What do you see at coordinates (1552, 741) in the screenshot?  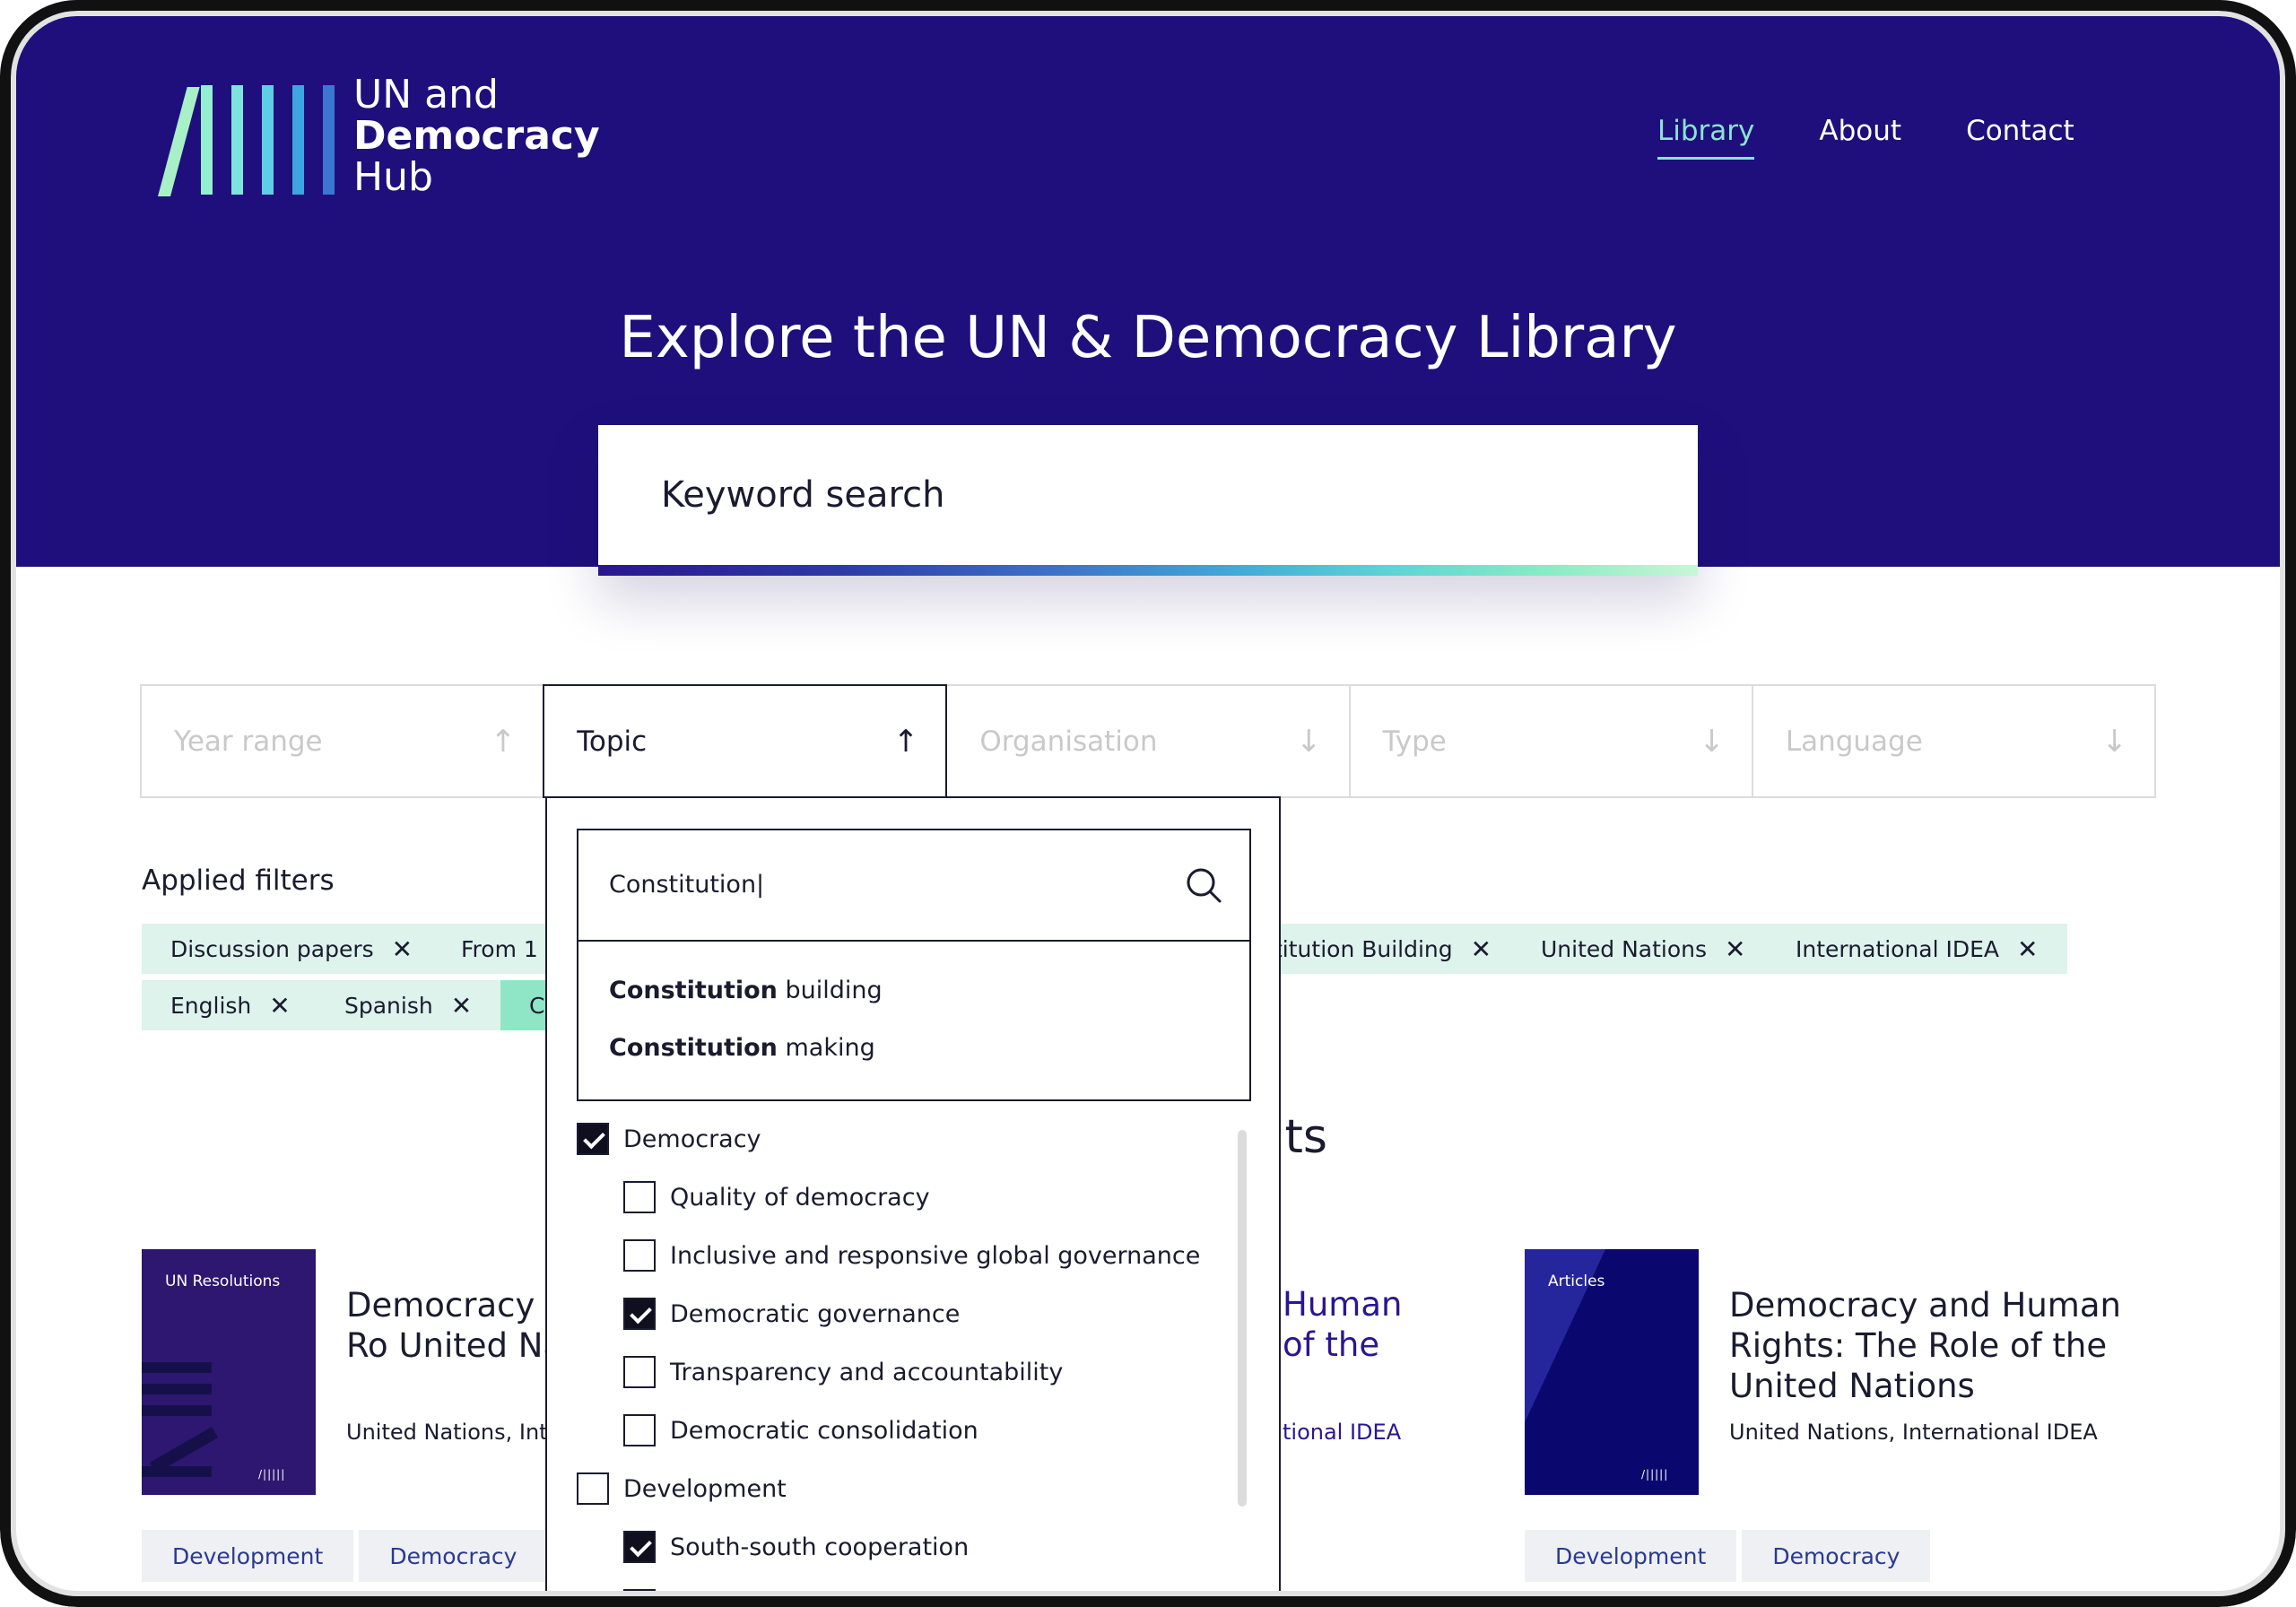 I see `filter-type: Type ↓` at bounding box center [1552, 741].